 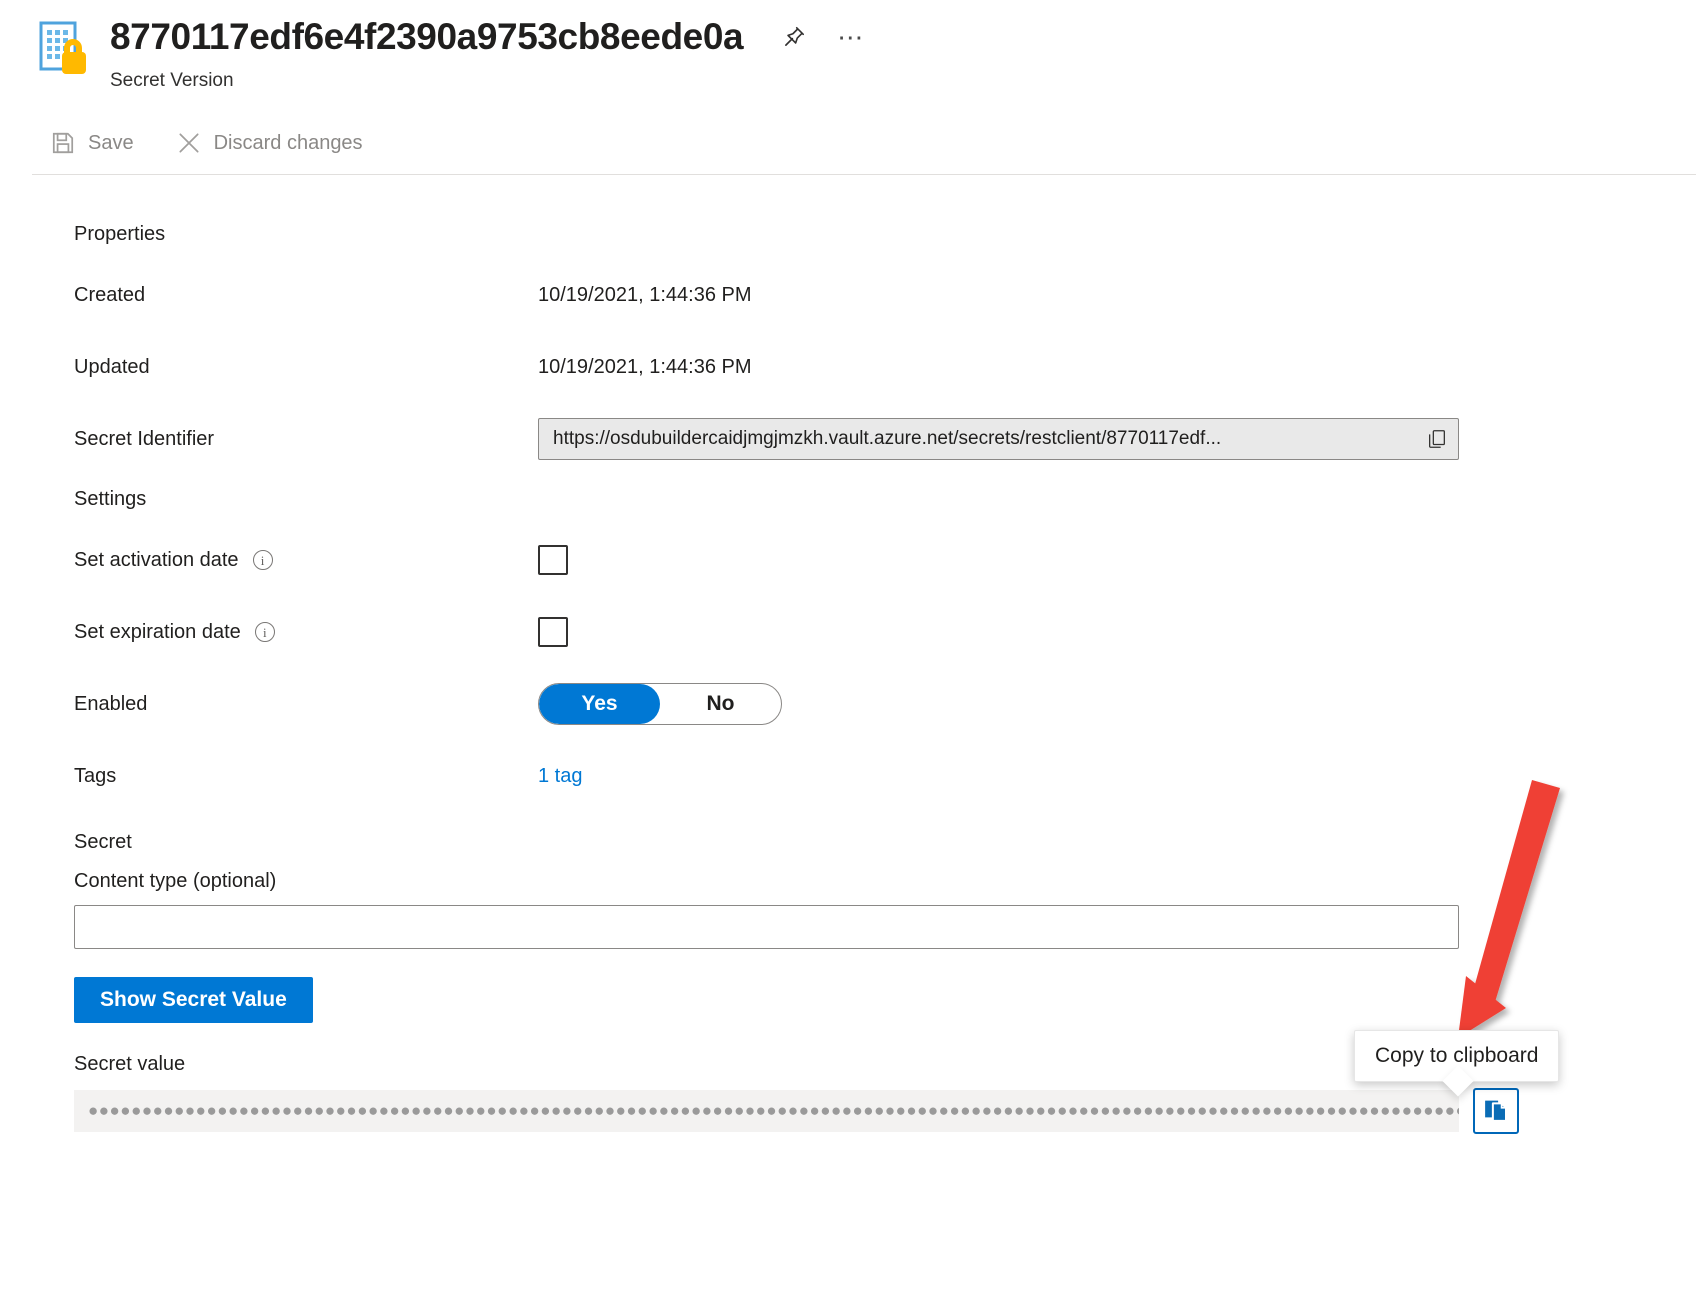 What do you see at coordinates (885, 776) in the screenshot?
I see `tags-row: Tags 1 tag` at bounding box center [885, 776].